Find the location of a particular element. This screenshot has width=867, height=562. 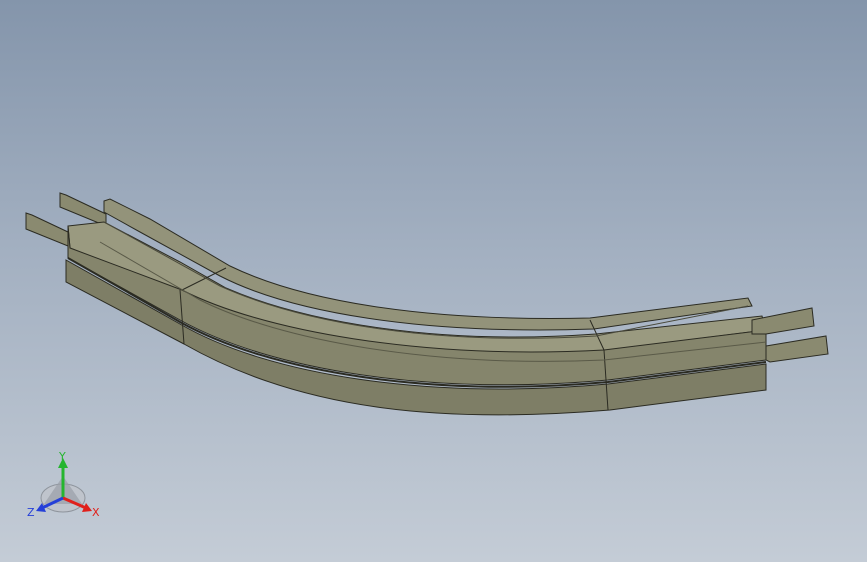

rail-flange-left-upper is located at coordinates (83, 209).